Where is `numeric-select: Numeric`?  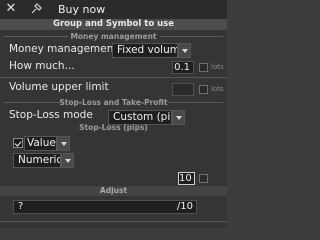 numeric-select: Numeric is located at coordinates (37, 160).